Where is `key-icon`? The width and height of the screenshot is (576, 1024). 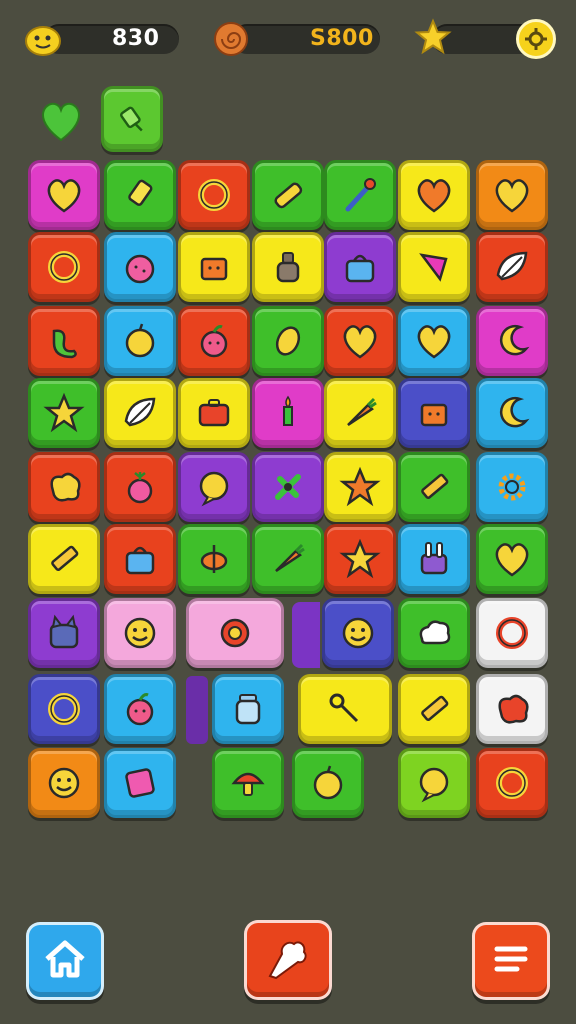 key-icon is located at coordinates (345, 709).